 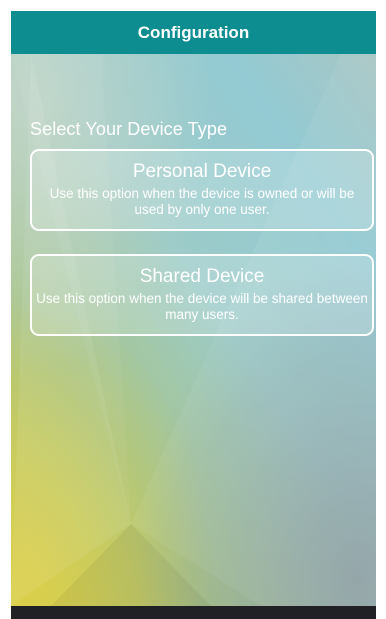 What do you see at coordinates (202, 171) in the screenshot?
I see `personal-device-title: Personal Device` at bounding box center [202, 171].